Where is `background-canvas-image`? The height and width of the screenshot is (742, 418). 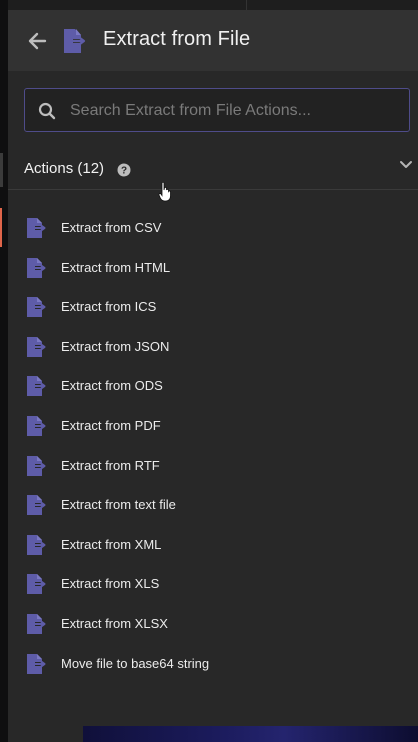
background-canvas-image is located at coordinates (250, 734).